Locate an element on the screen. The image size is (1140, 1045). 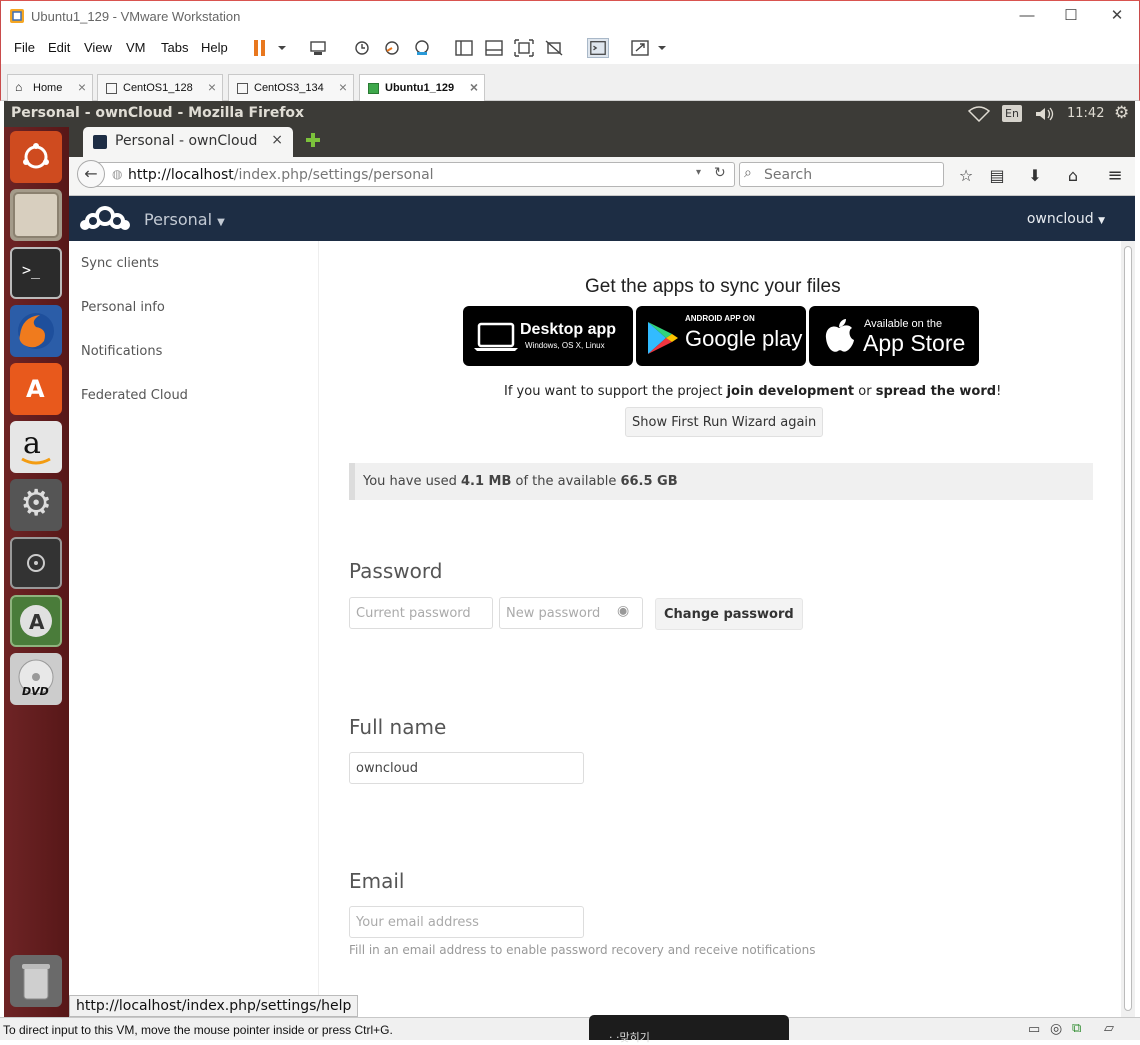
terminal-icon: >_ is located at coordinates (36, 273).